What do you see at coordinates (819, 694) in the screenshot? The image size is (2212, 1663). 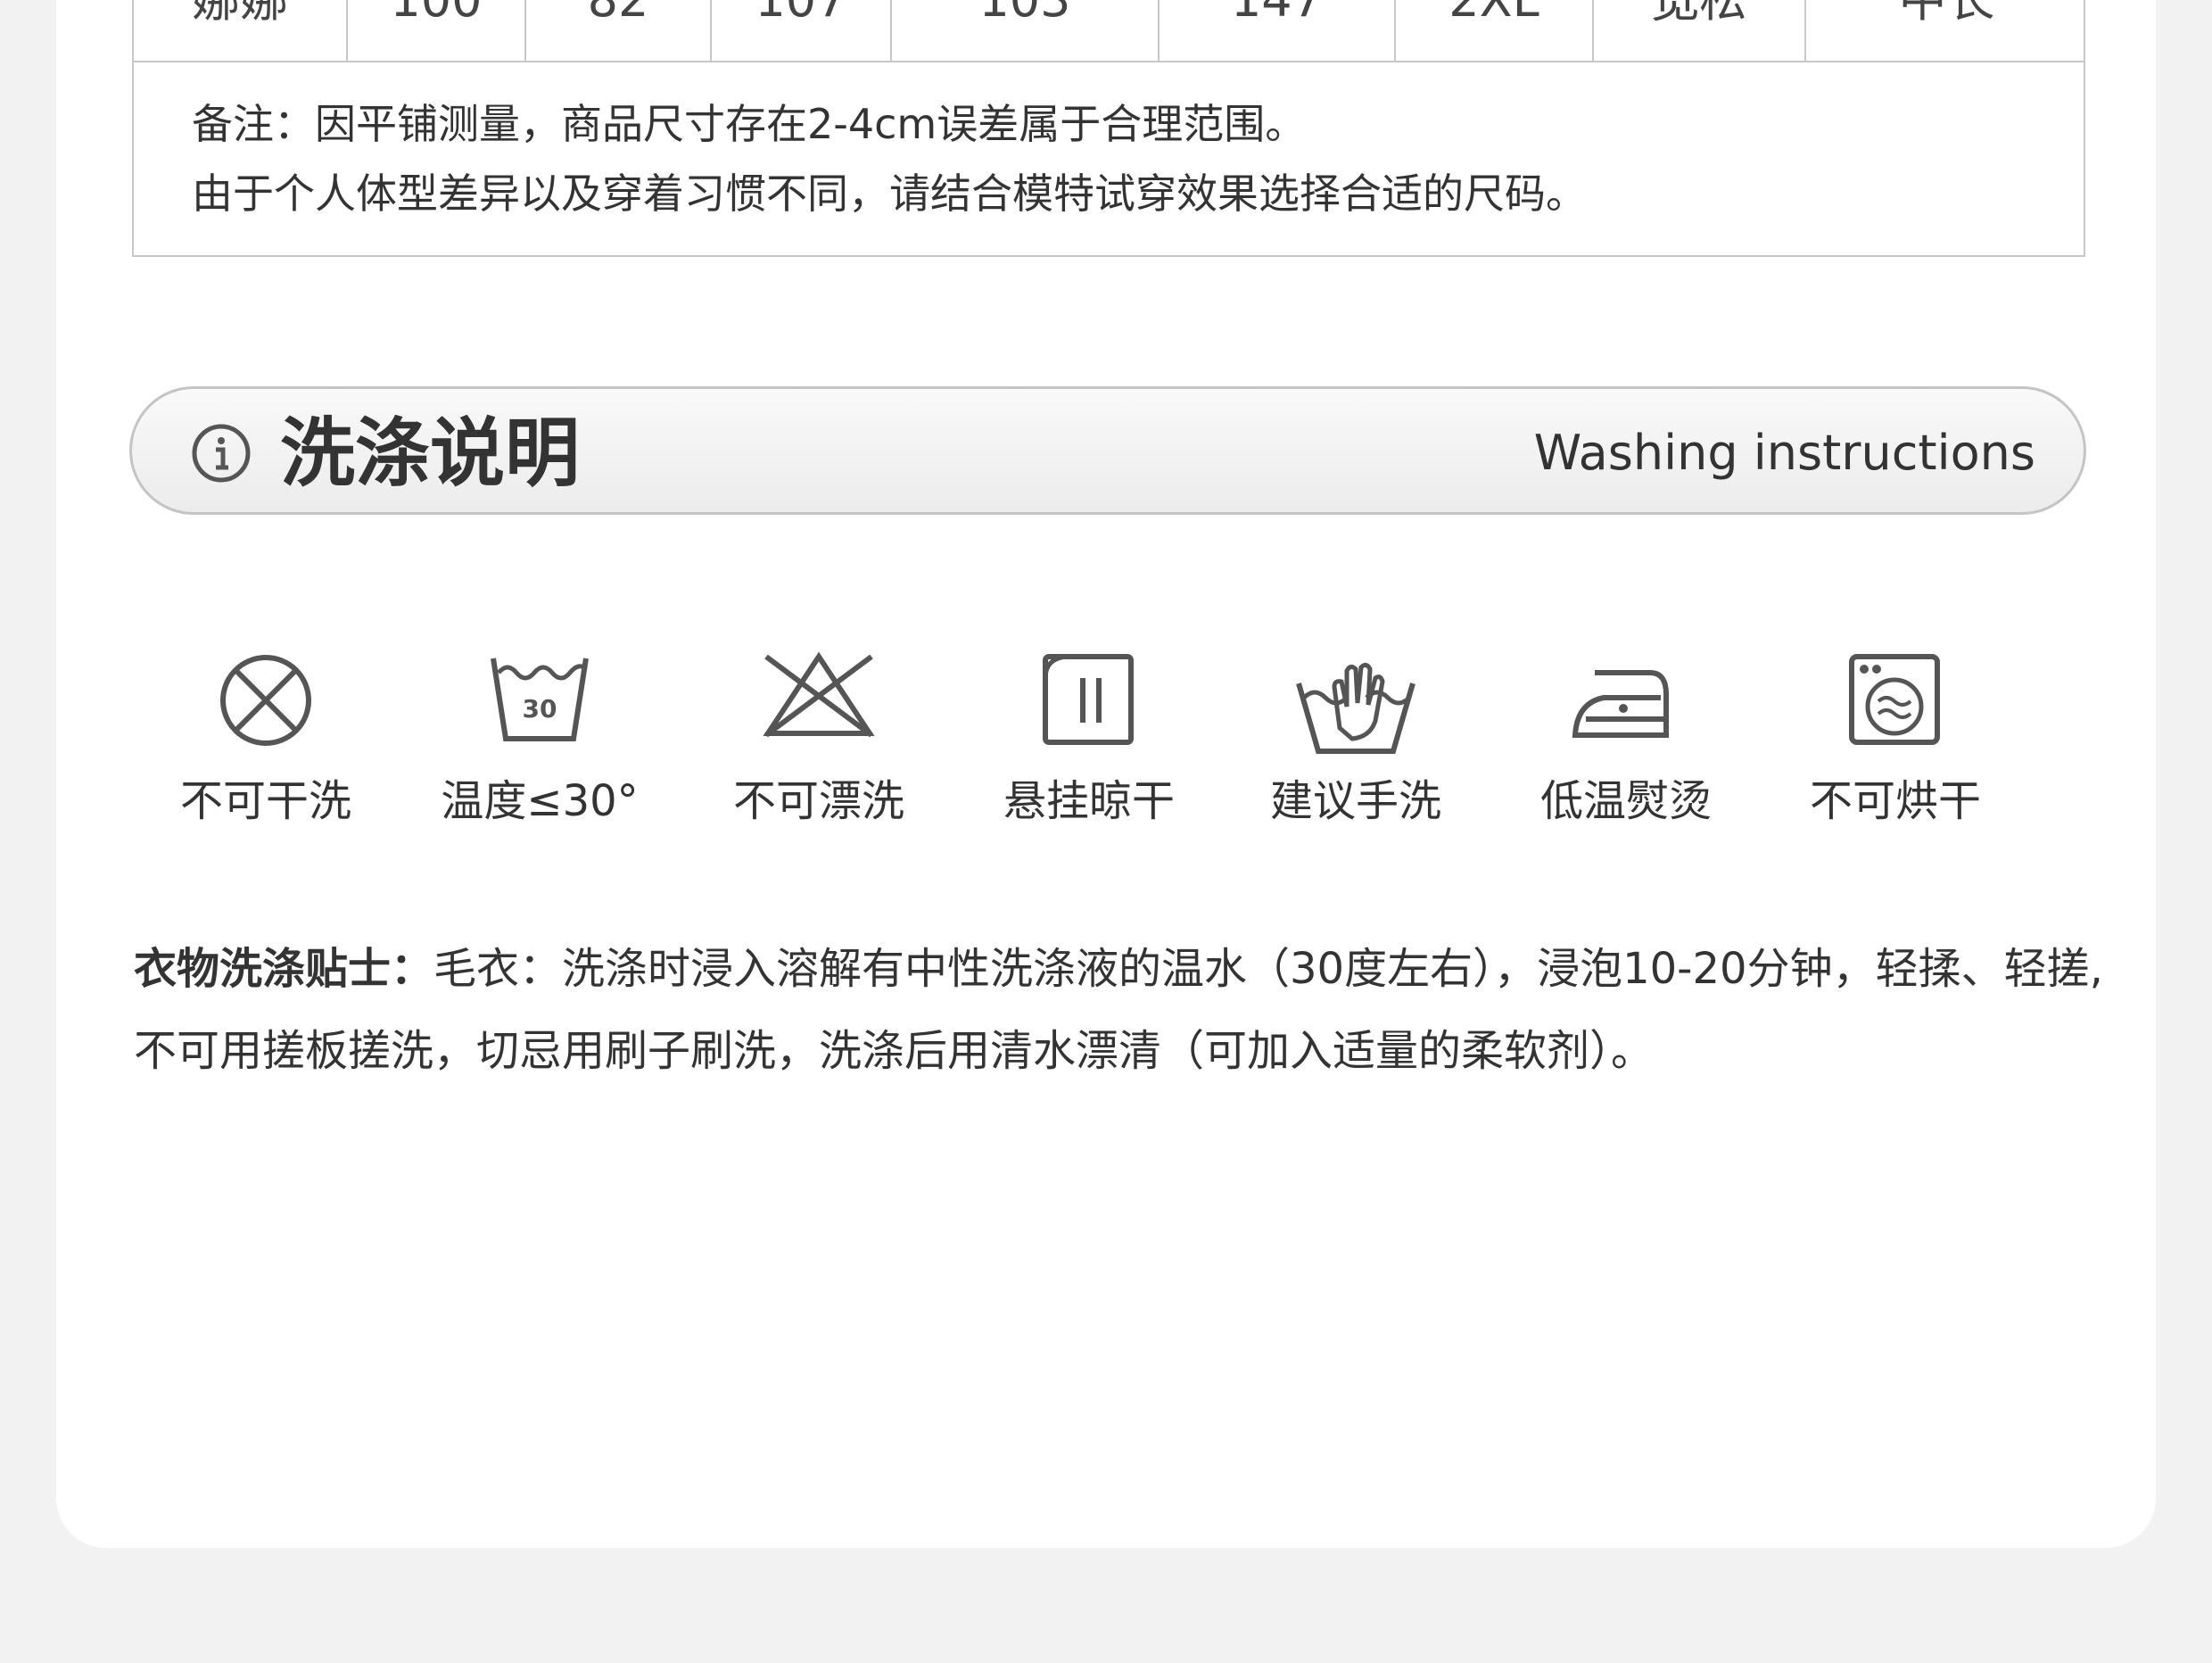 I see `no-bleach-icon` at bounding box center [819, 694].